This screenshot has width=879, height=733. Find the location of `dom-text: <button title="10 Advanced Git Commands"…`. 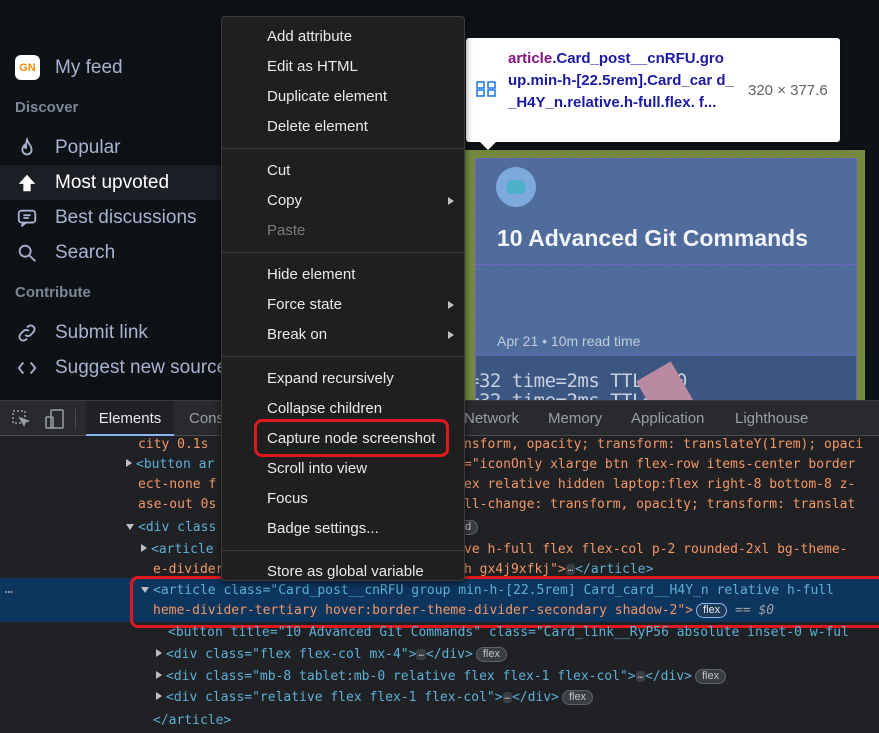

dom-text: <button title="10 Advanced Git Commands"… is located at coordinates (508, 632).